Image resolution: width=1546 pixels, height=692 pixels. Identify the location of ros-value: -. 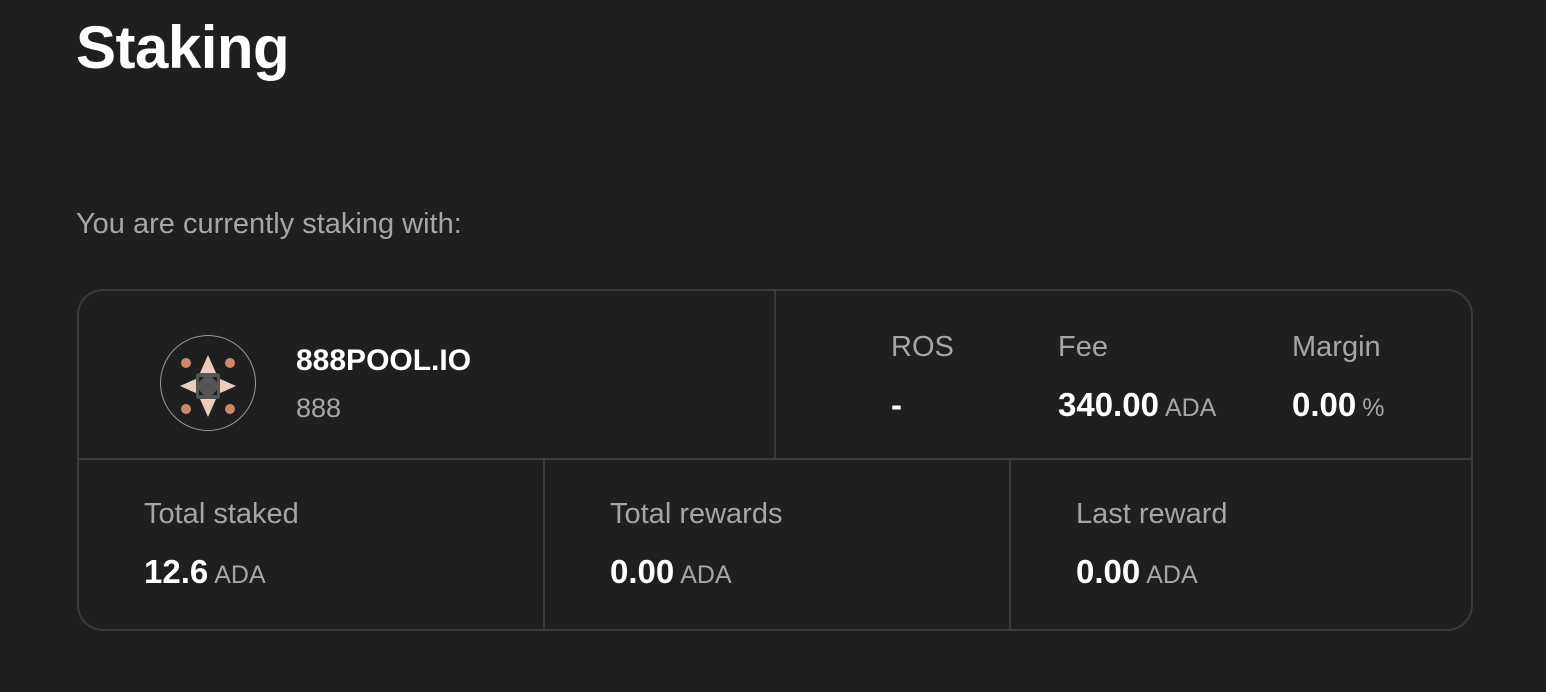
(896, 404).